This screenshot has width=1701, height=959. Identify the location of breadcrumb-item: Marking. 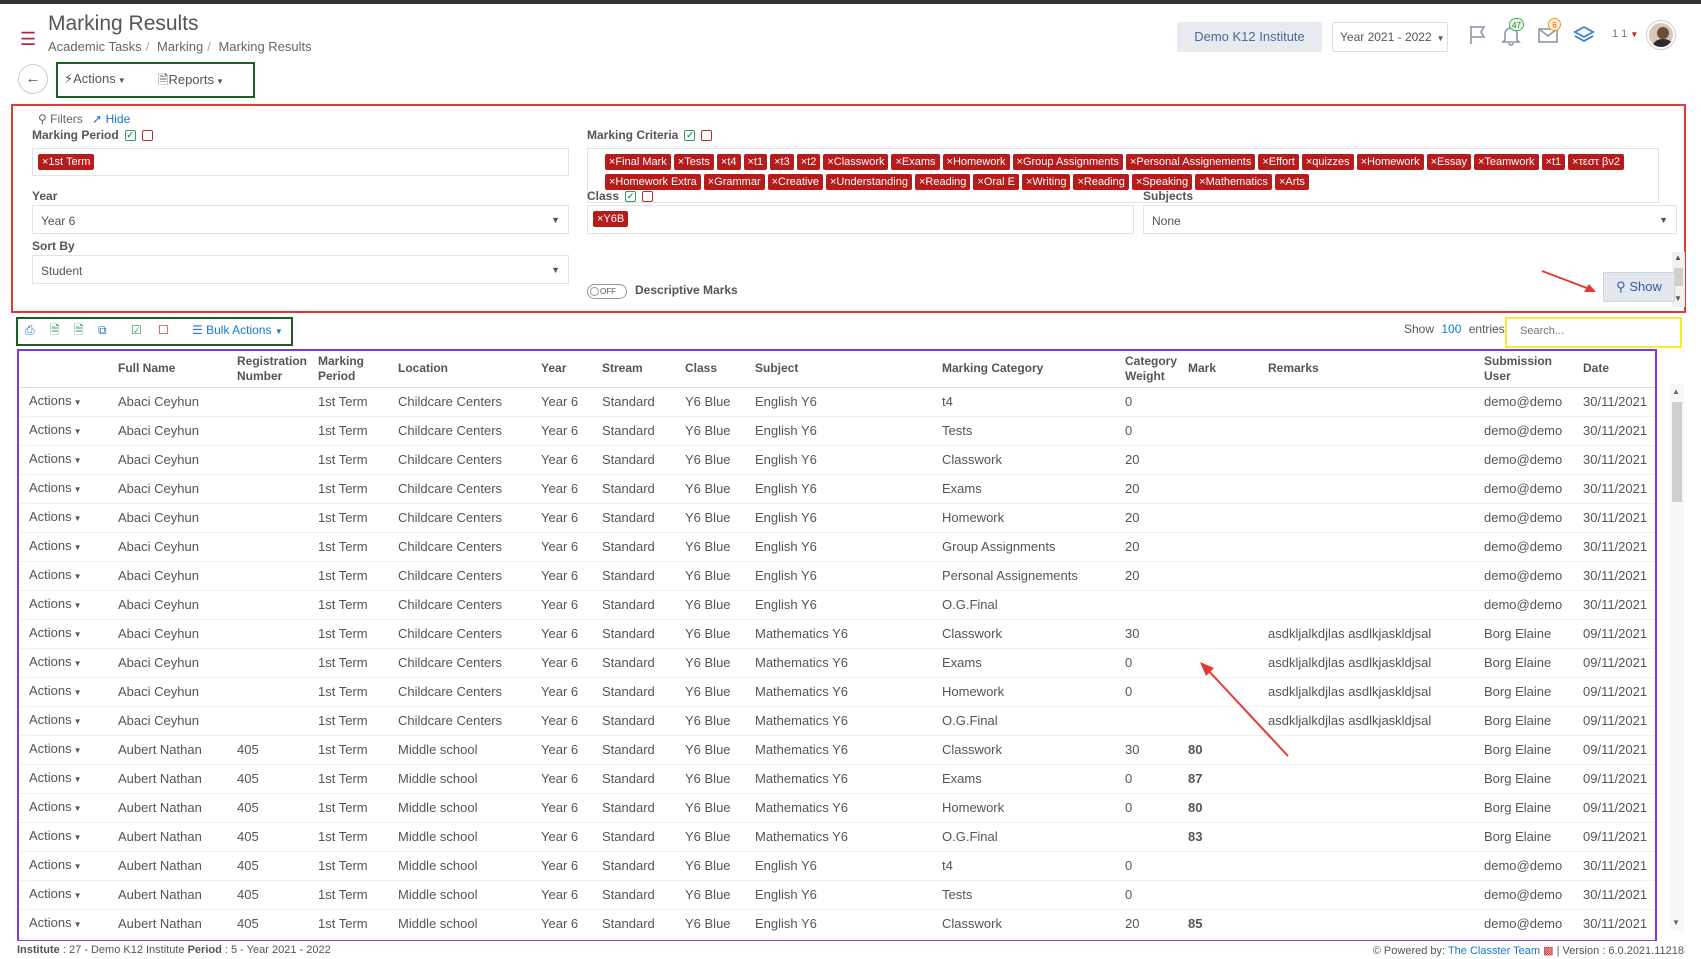
(180, 46).